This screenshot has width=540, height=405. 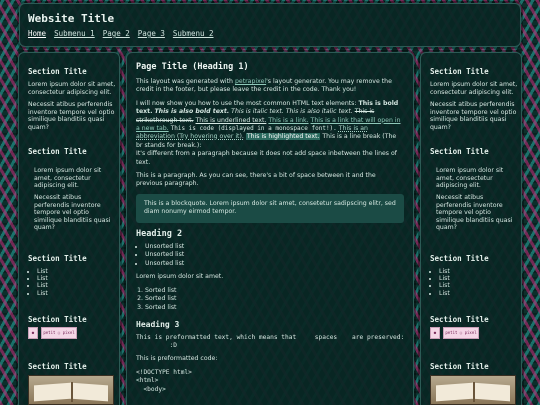 I want to click on text-link: This is a link., so click(x=288, y=120).